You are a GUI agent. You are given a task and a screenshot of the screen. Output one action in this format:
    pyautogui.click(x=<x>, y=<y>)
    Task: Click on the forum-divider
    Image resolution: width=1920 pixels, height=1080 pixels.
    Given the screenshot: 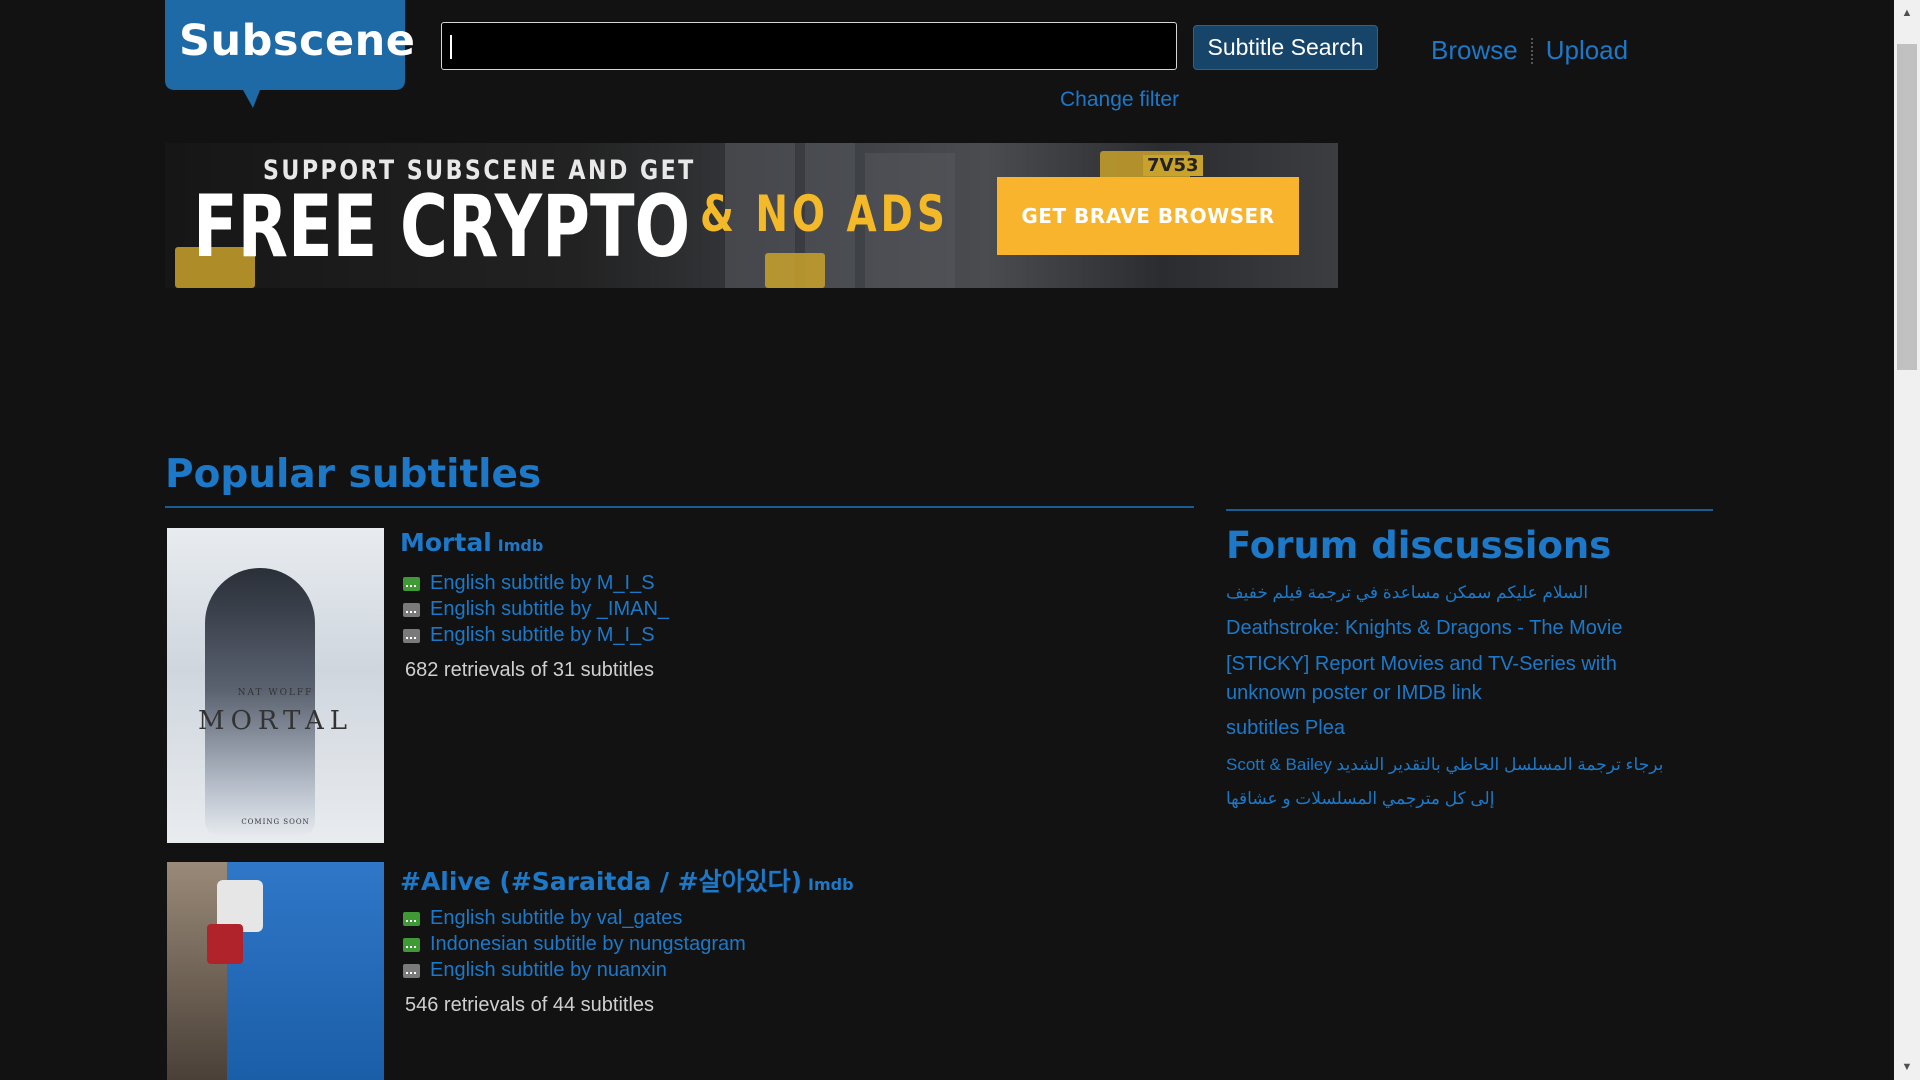 What is the action you would take?
    pyautogui.click(x=1469, y=510)
    